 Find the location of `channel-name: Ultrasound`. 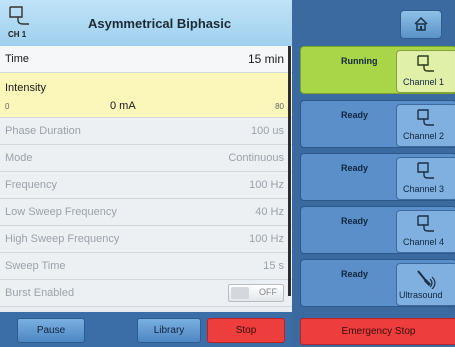

channel-name: Ultrasound is located at coordinates (421, 295).